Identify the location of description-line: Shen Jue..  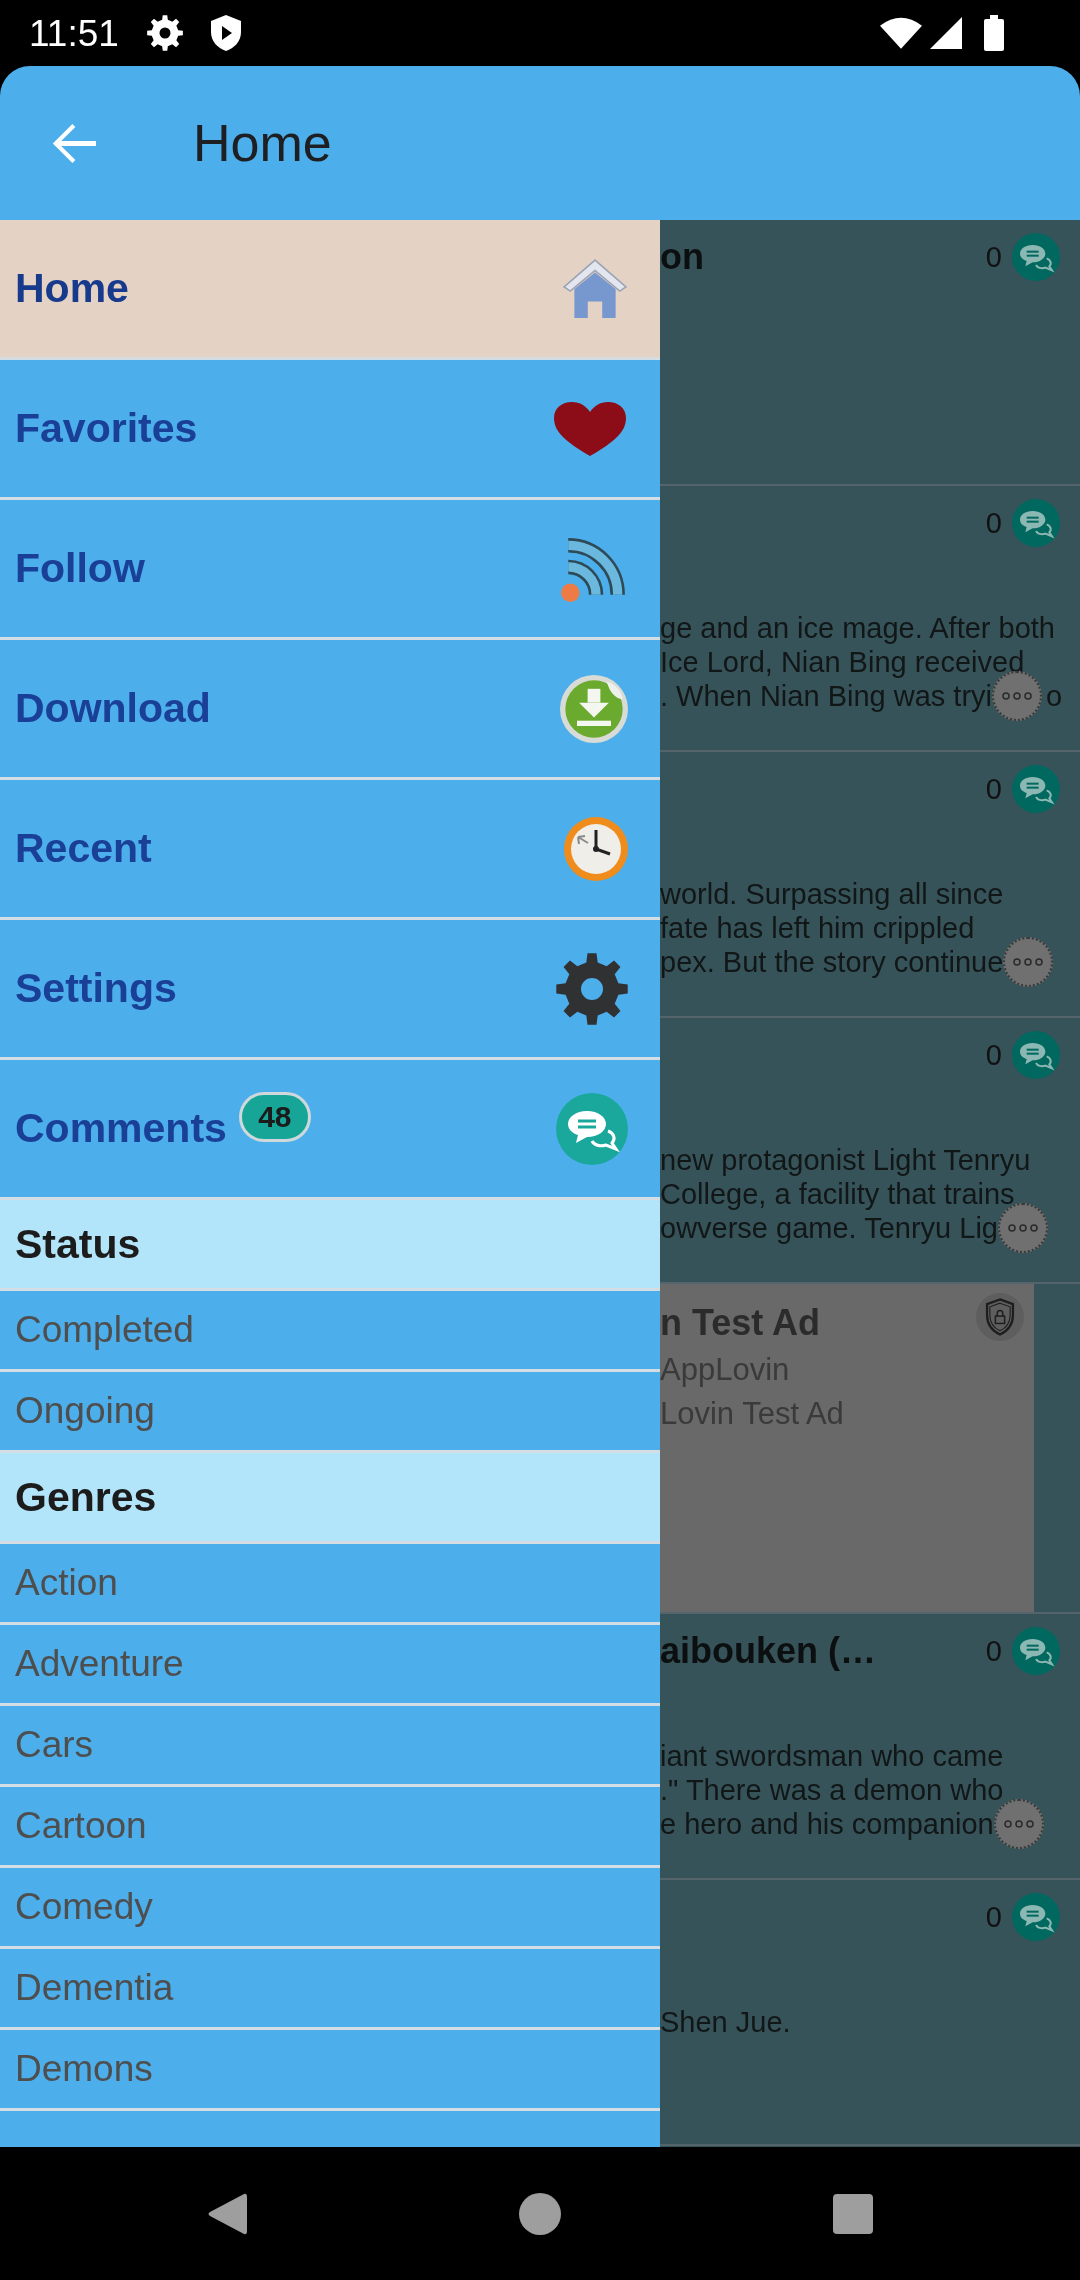
(725, 2022).